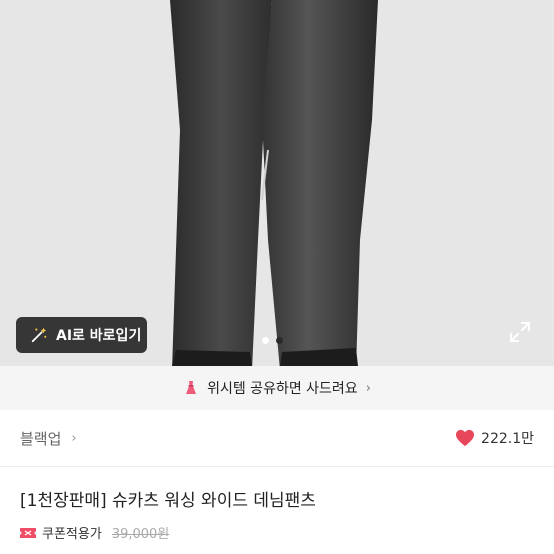  Describe the element at coordinates (520, 332) in the screenshot. I see `expand-icon` at that location.